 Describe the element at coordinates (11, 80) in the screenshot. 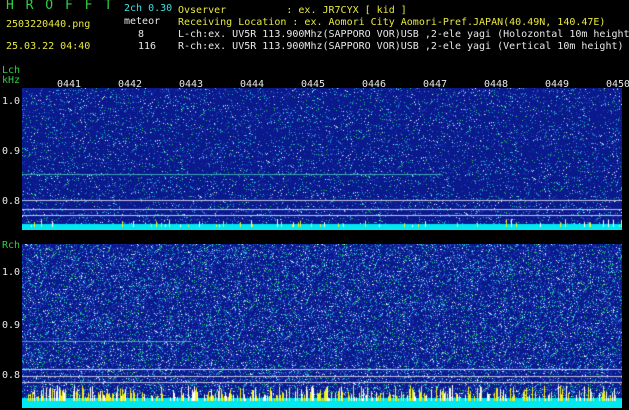

I see `lch-unit-label: kHz` at that location.